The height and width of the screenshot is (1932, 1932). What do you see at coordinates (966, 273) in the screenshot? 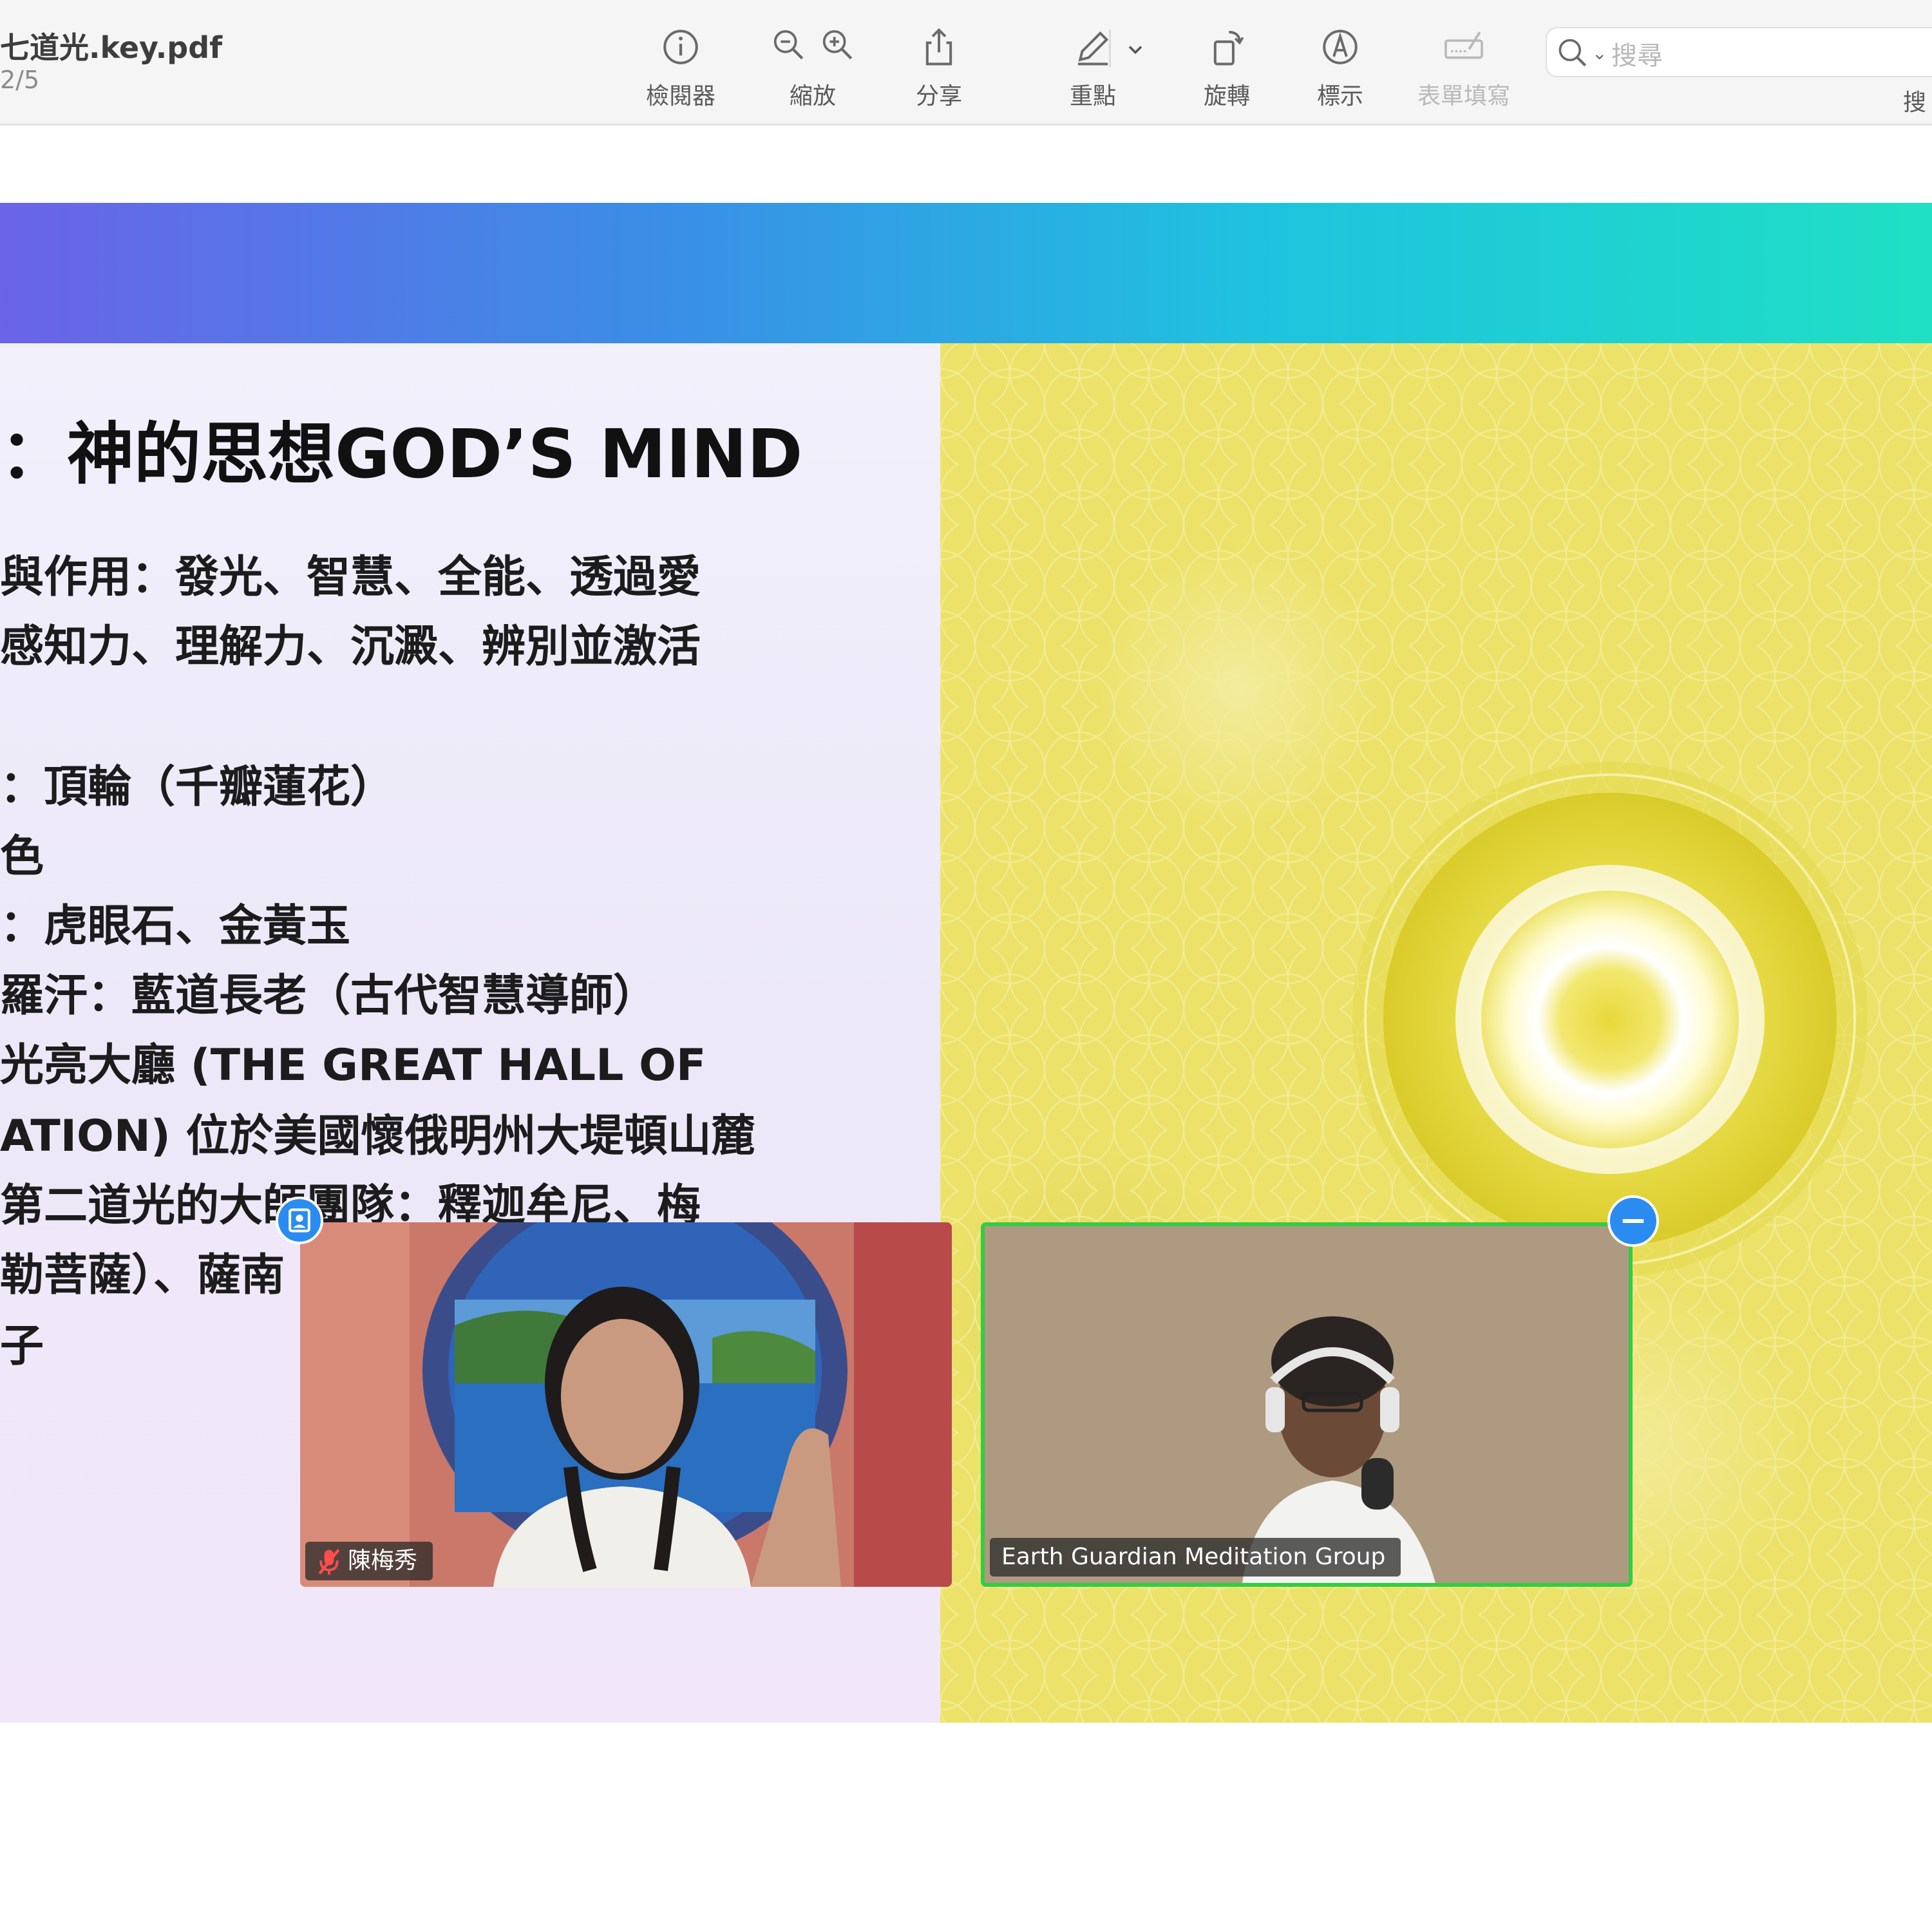
I see `slide-header-banner` at bounding box center [966, 273].